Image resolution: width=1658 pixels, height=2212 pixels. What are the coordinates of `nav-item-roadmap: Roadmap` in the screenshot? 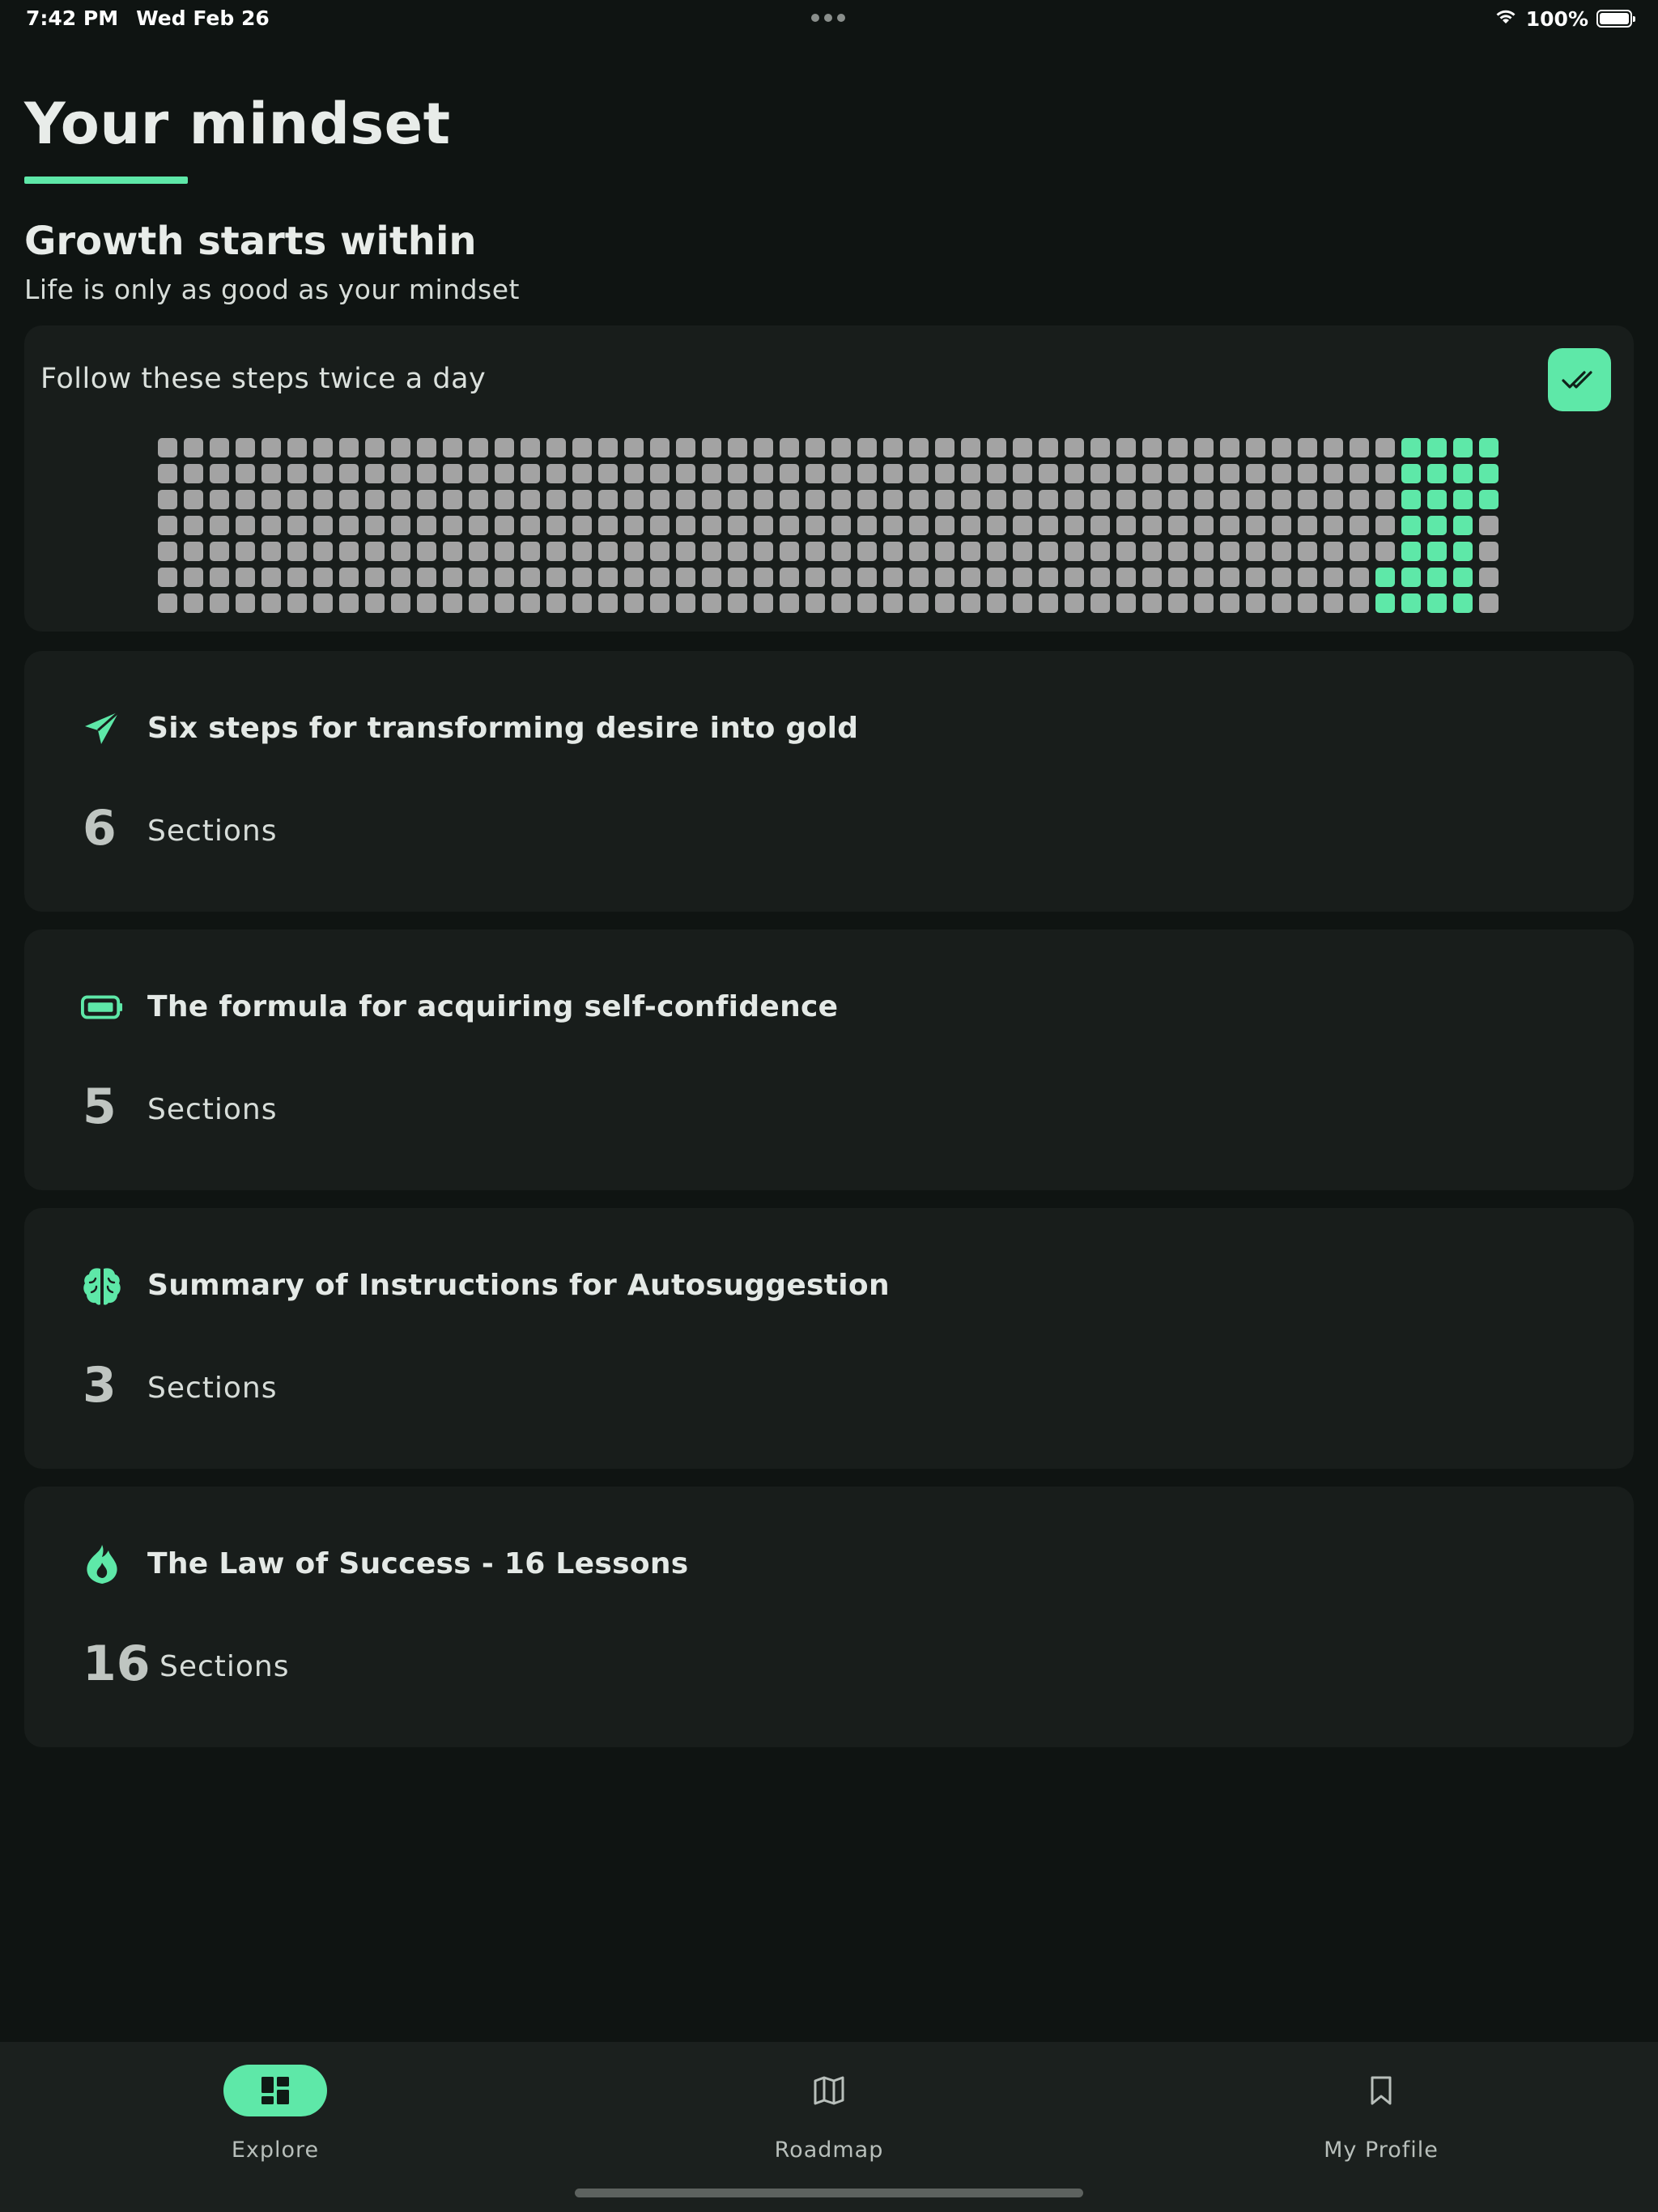 It's located at (829, 2114).